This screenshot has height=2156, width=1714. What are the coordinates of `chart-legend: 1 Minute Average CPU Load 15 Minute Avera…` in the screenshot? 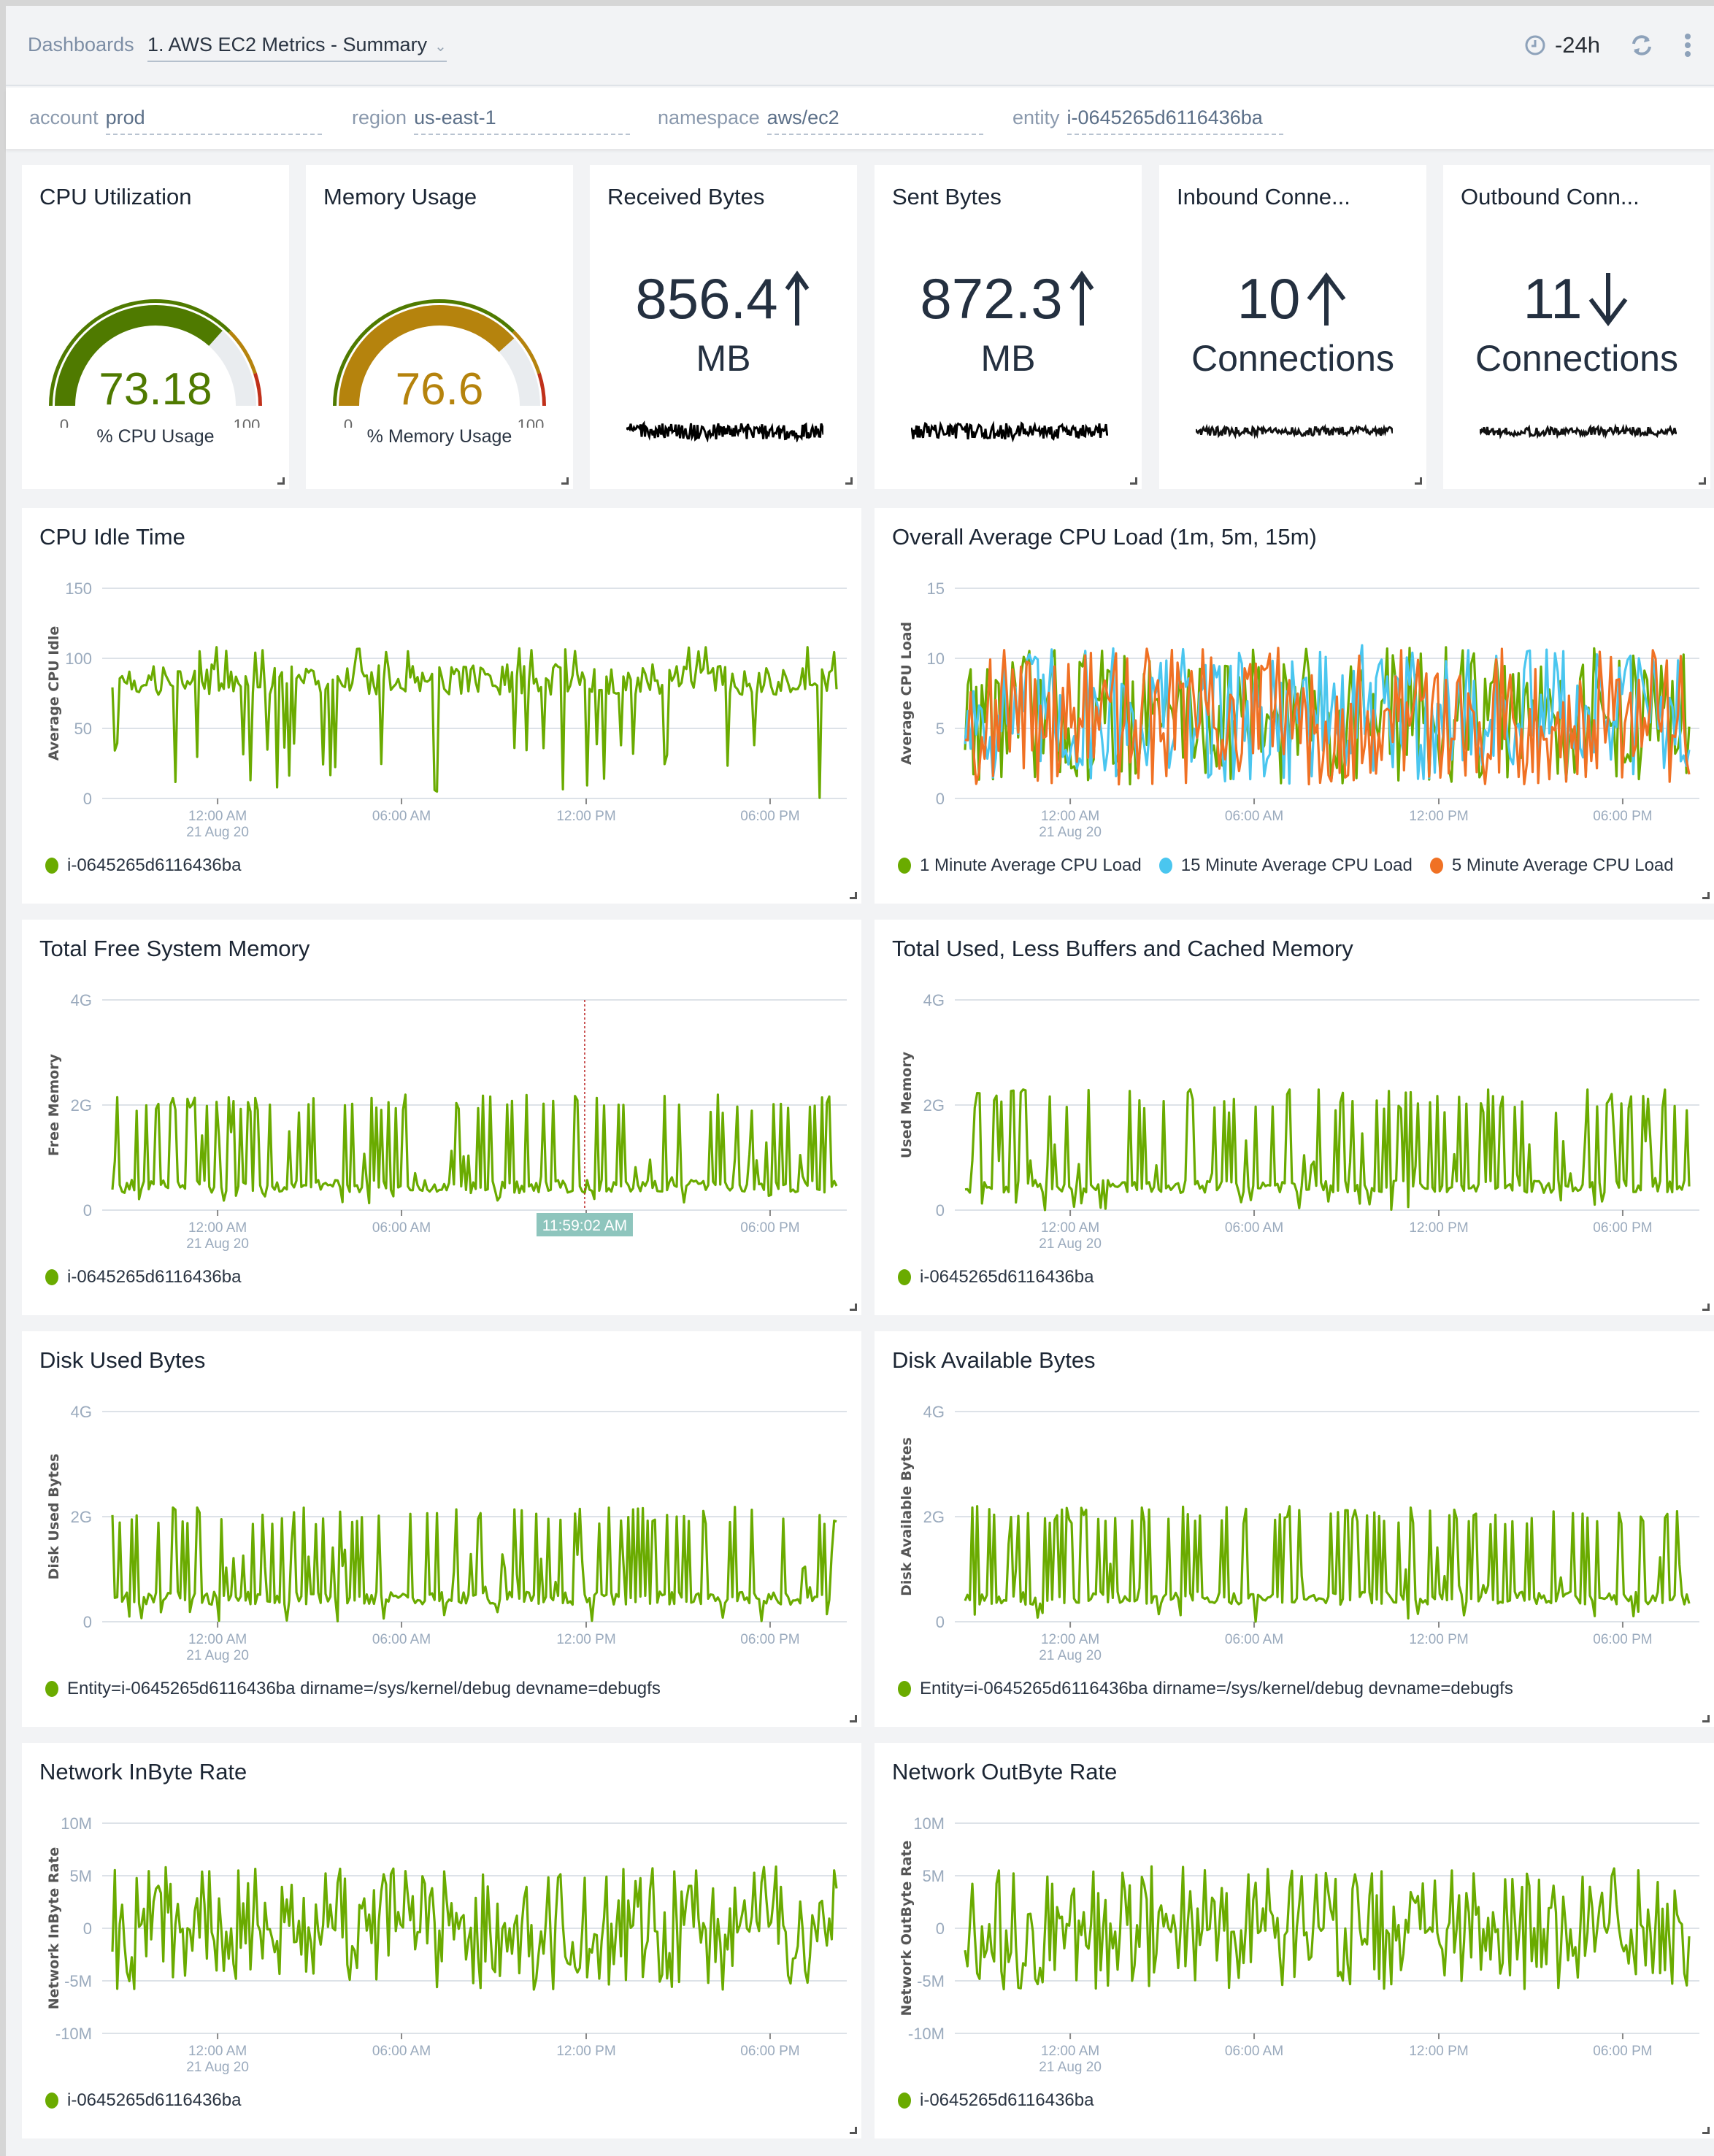 It's located at (1286, 865).